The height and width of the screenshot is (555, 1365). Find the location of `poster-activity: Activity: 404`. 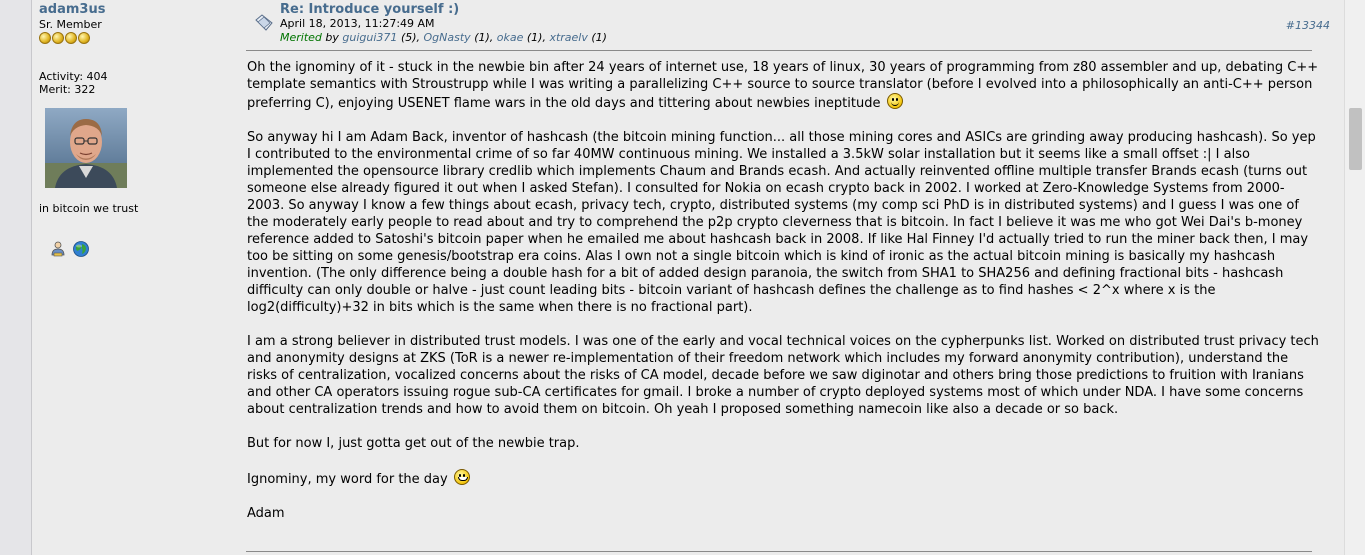

poster-activity: Activity: 404 is located at coordinates (73, 76).